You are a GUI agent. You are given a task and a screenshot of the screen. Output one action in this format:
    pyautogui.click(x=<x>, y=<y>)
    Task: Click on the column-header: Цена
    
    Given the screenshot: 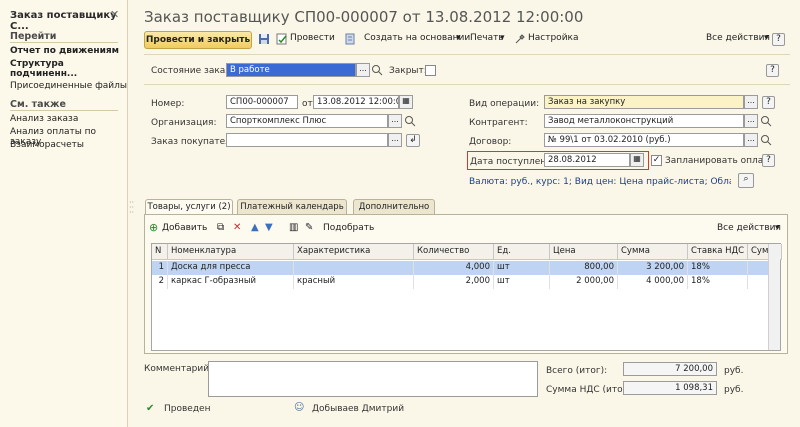 What is the action you would take?
    pyautogui.click(x=584, y=252)
    